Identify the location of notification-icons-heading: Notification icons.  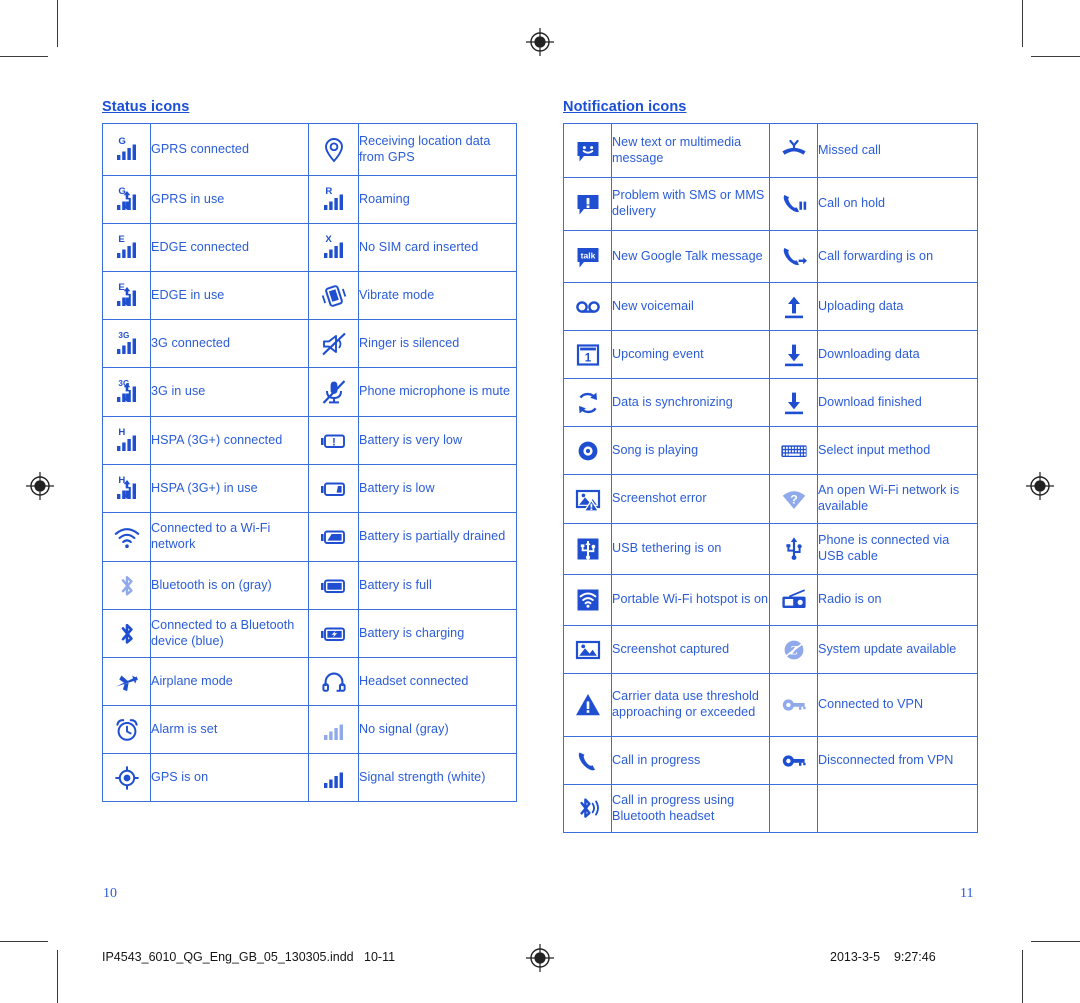
(625, 107).